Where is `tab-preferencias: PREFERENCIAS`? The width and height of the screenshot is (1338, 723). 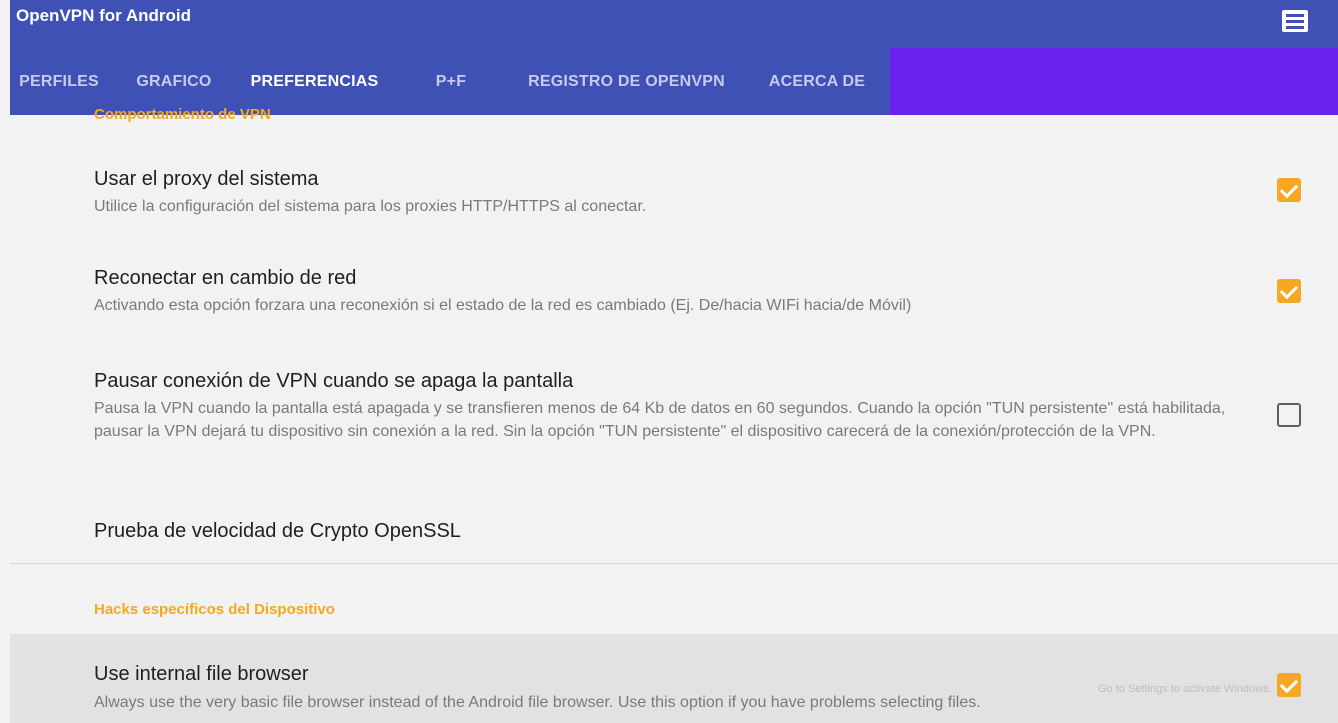 tab-preferencias: PREFERENCIAS is located at coordinates (314, 81).